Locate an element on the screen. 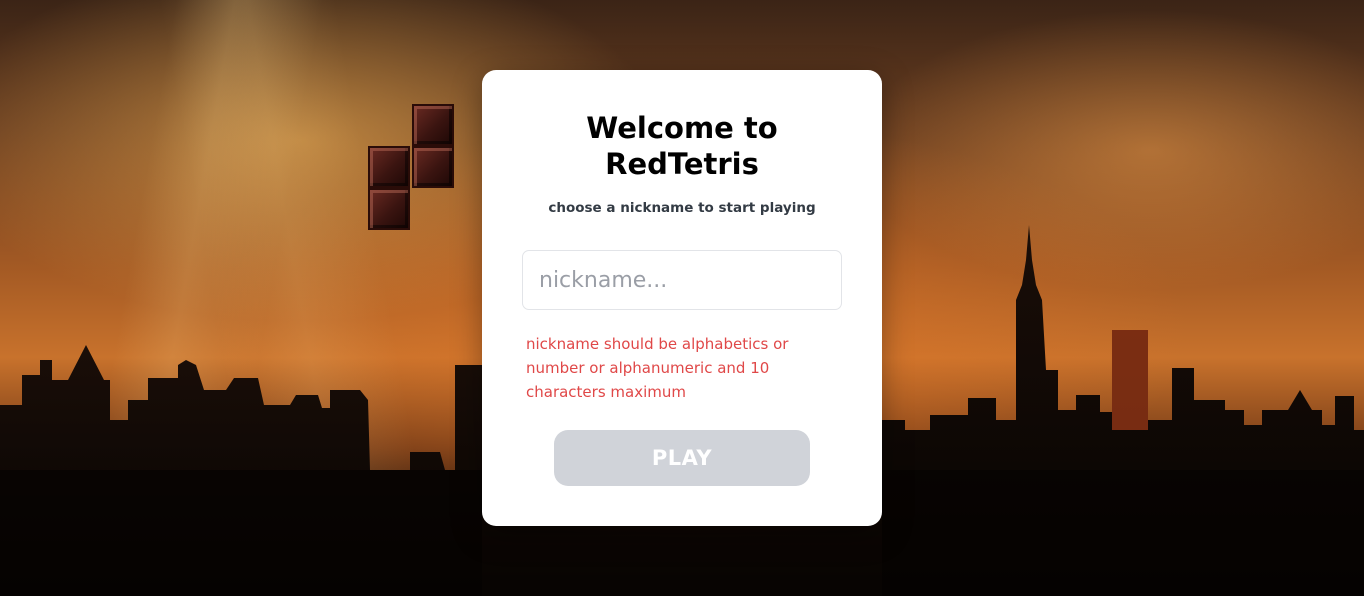 This screenshot has height=596, width=1364. play-button: PLAY is located at coordinates (682, 458).